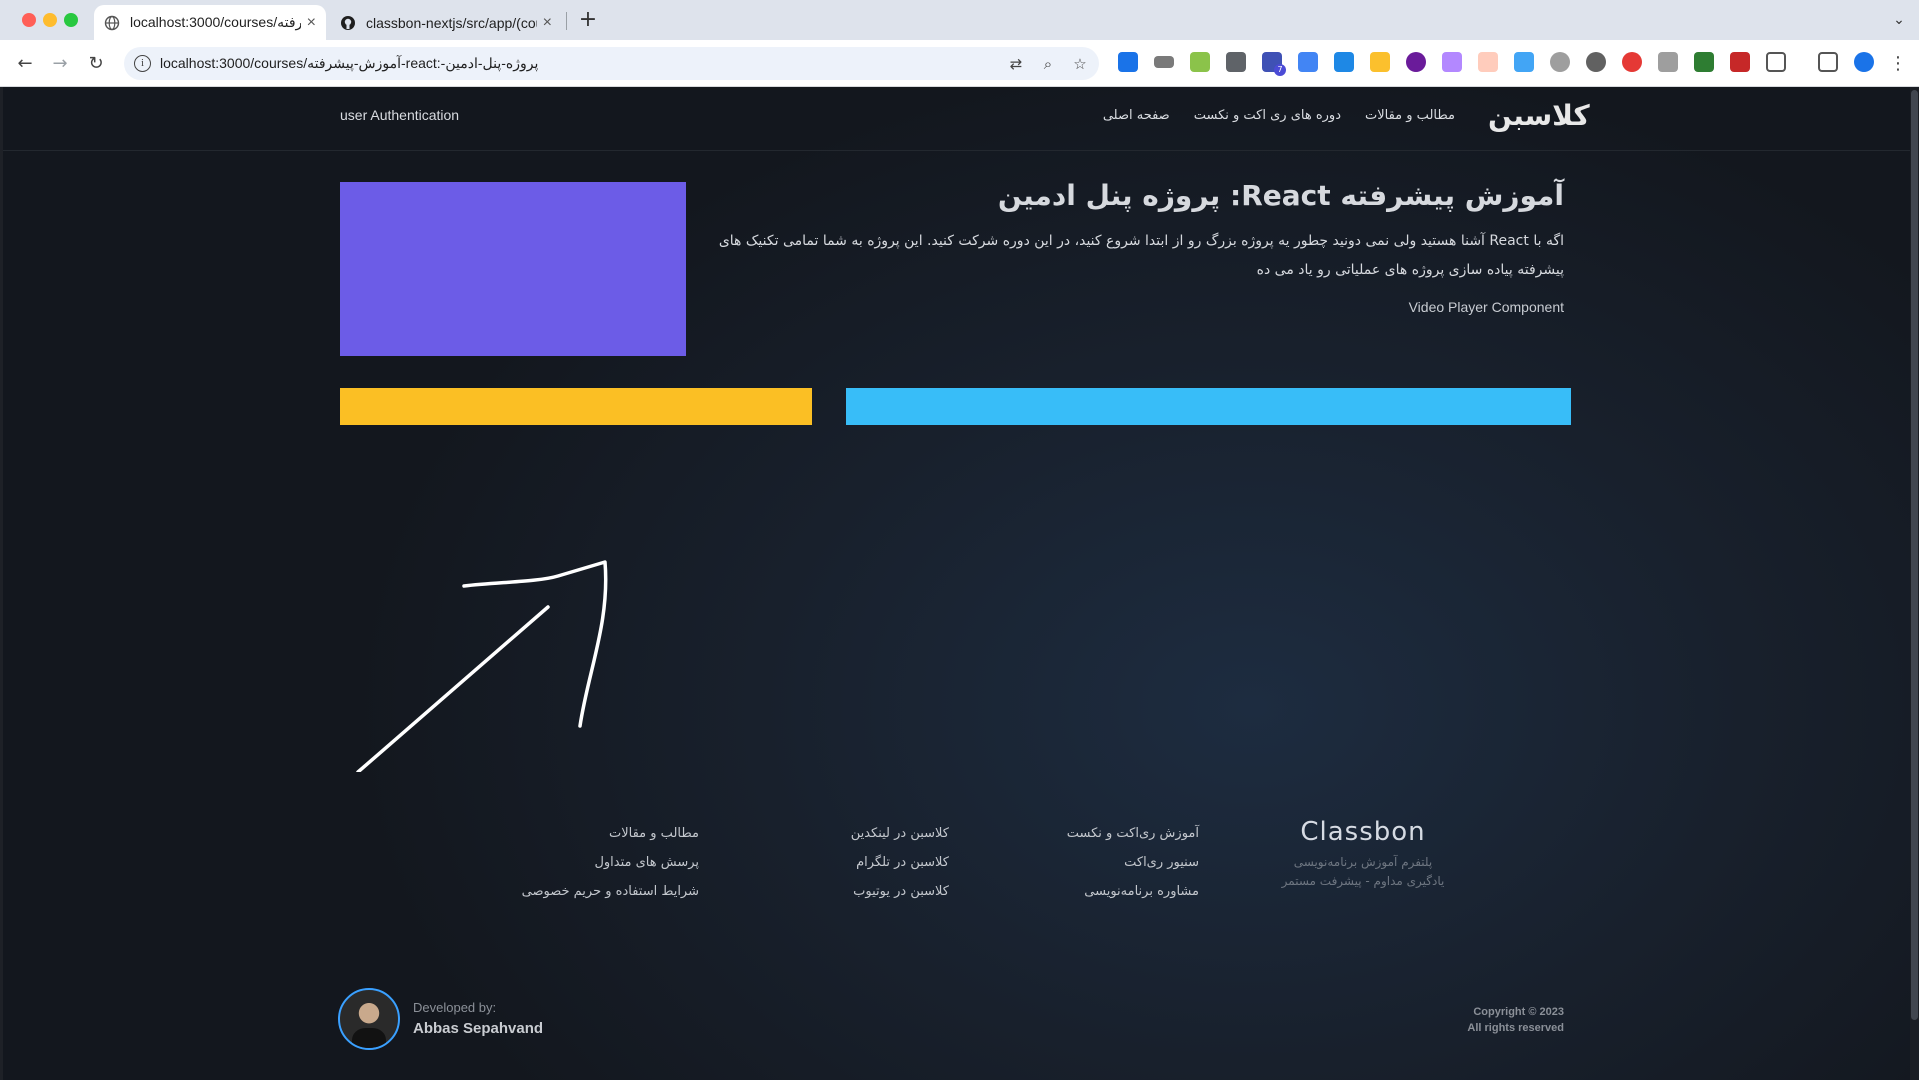  What do you see at coordinates (215, 22) in the screenshot?
I see `tab-title: localhost:3000/courses/آموزش-پیشرفته` at bounding box center [215, 22].